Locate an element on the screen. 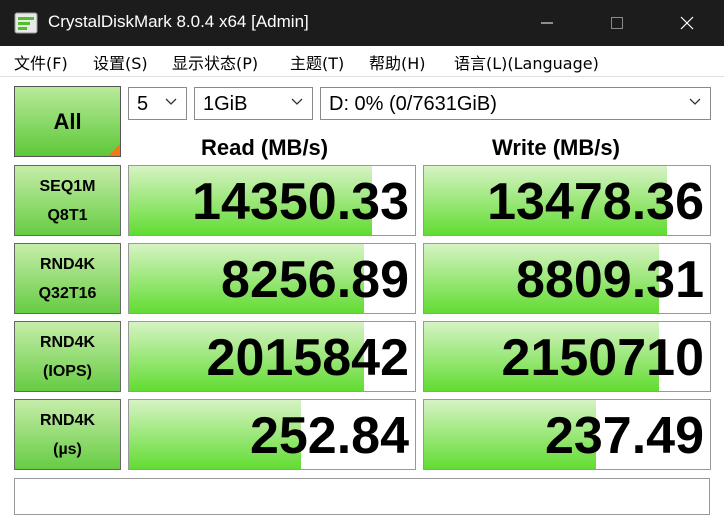 The height and width of the screenshot is (527, 724). test-button-rnd4k-q32t16: RND4K Q32T16 is located at coordinates (67, 278).